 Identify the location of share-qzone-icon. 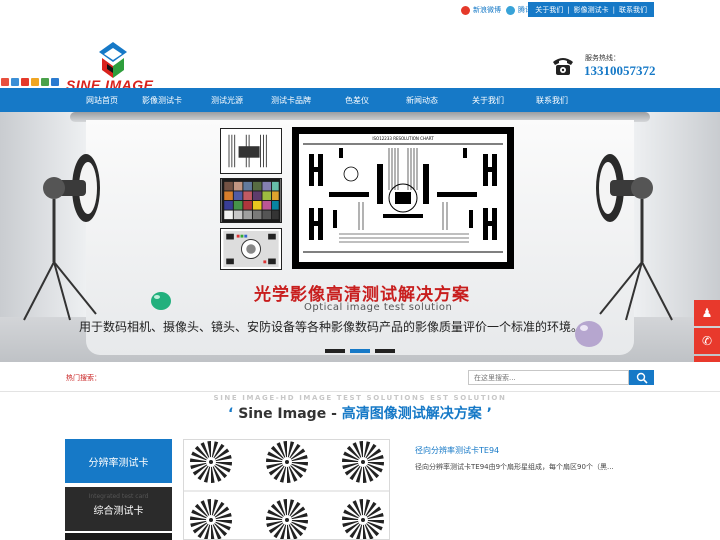
(15, 82).